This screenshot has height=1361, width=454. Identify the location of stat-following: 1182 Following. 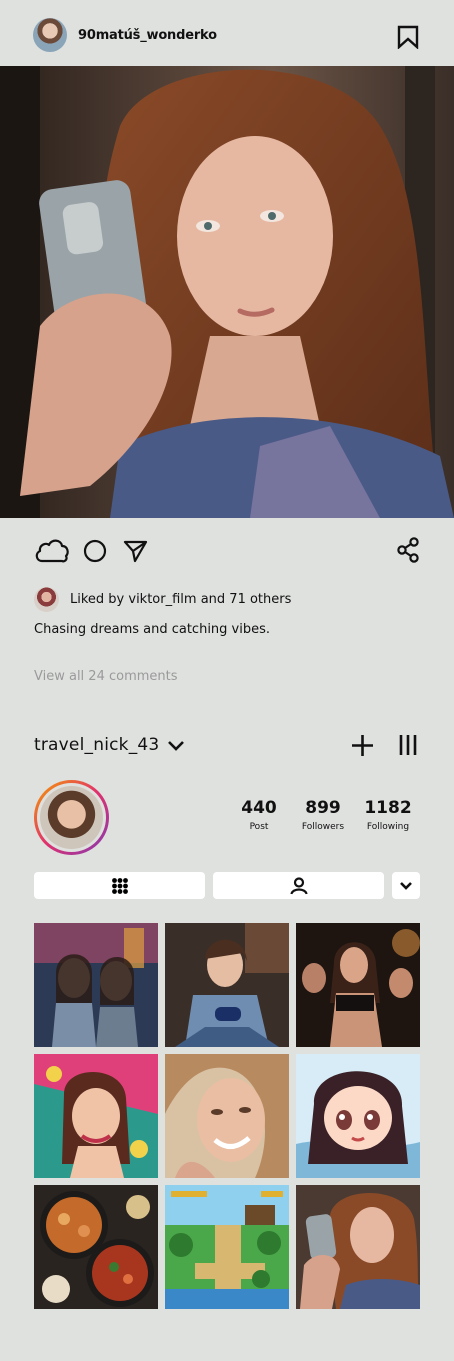
(388, 815).